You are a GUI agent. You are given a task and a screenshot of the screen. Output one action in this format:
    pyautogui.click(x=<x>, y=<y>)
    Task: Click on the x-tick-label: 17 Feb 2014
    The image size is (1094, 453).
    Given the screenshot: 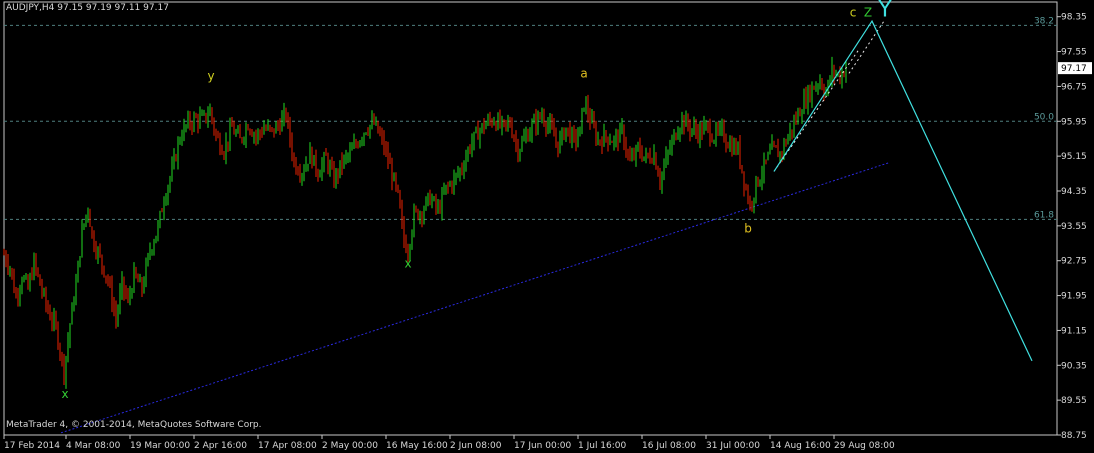 What is the action you would take?
    pyautogui.click(x=32, y=446)
    